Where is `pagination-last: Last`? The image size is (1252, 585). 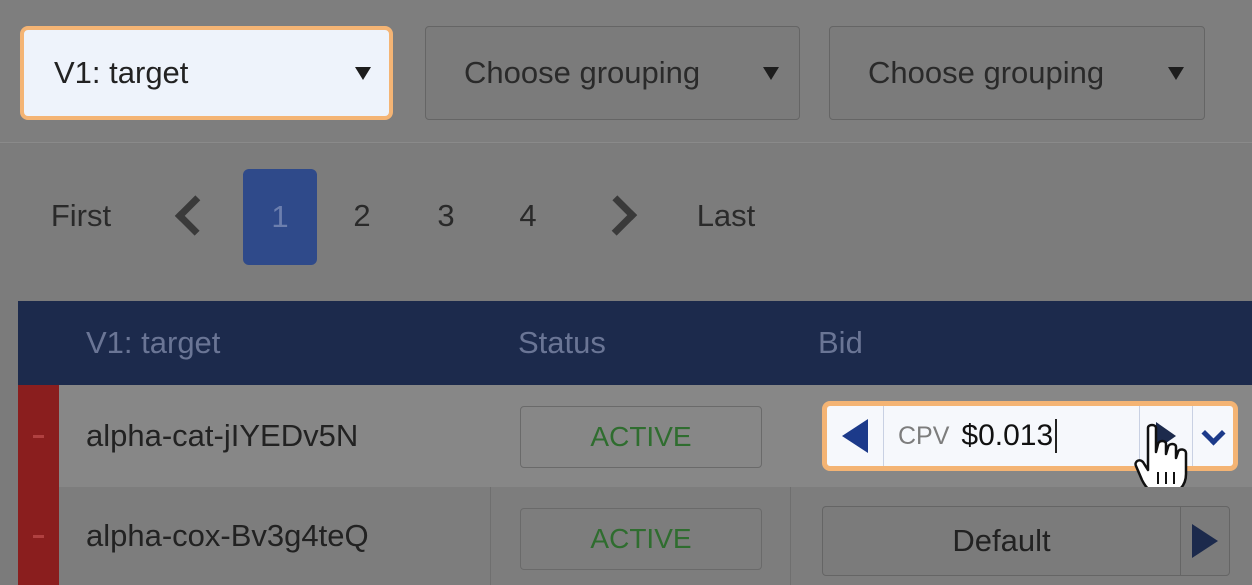
pagination-last: Last is located at coordinates (726, 216).